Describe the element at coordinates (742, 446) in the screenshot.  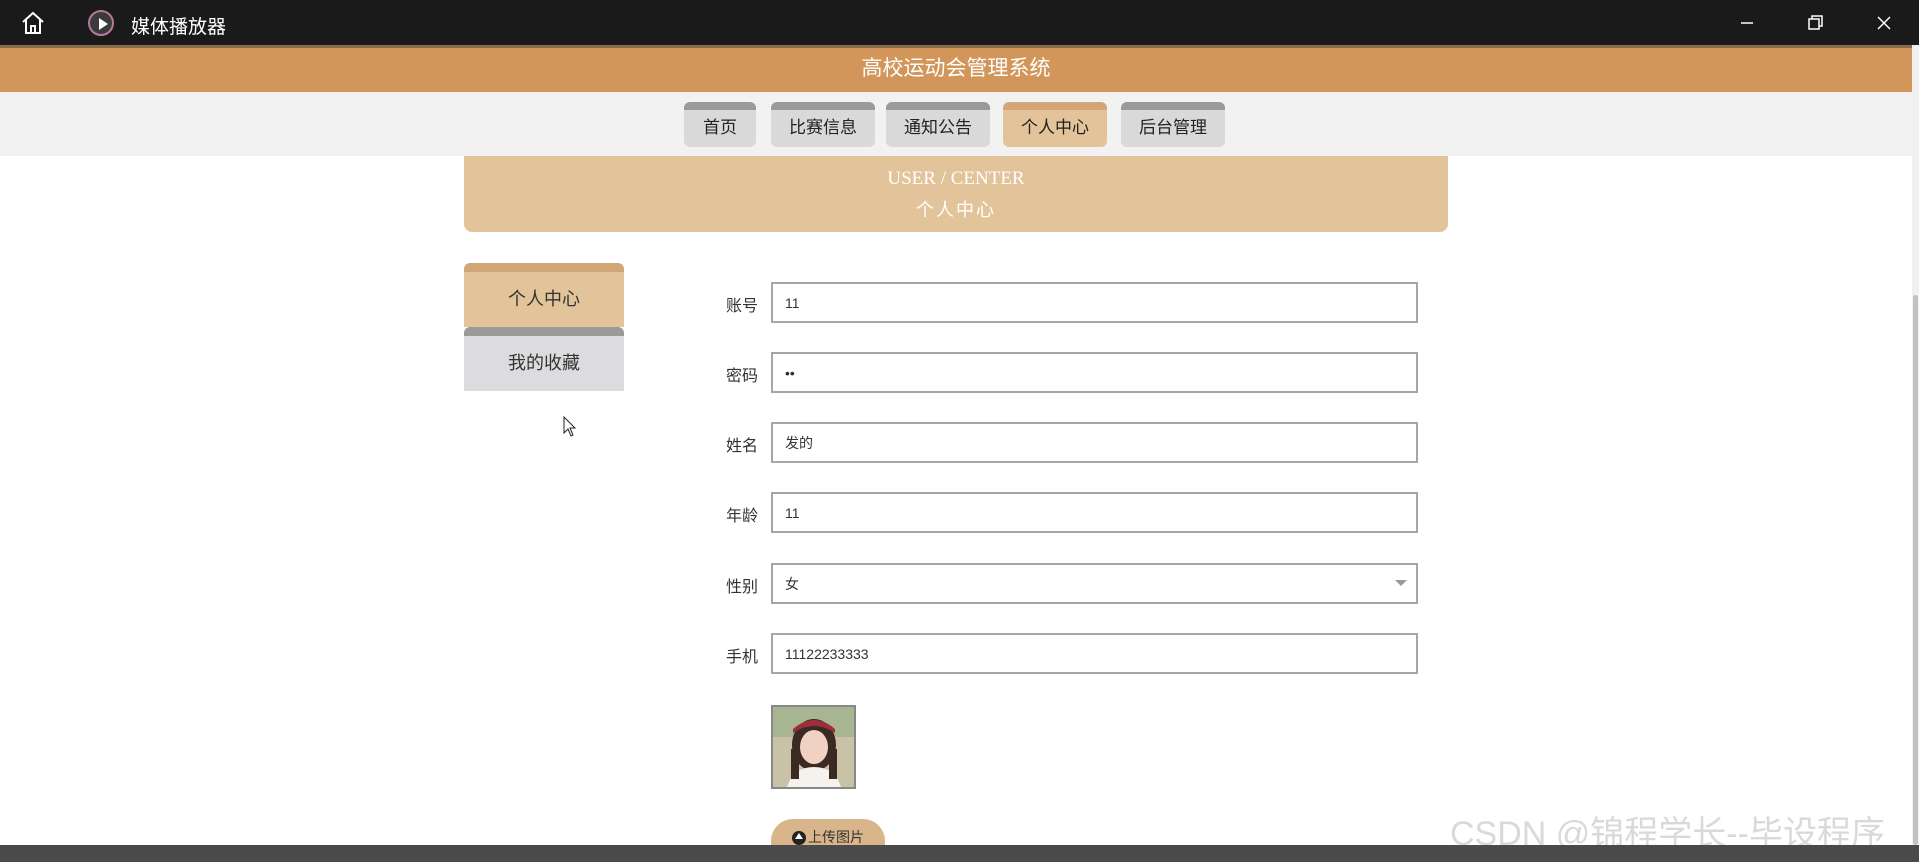
I see `name-label: 姓名` at that location.